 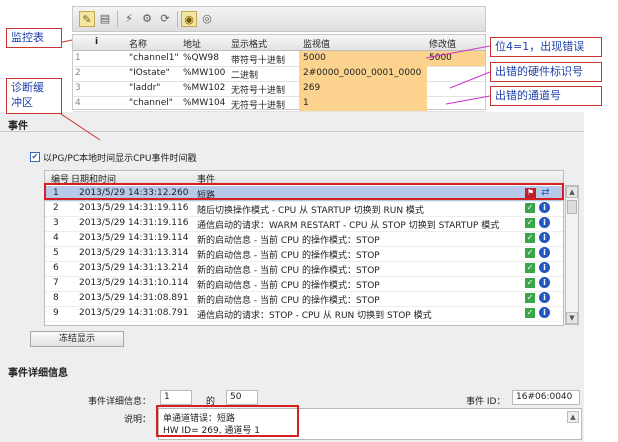 I want to click on diag-callout-line-2: 冲区, so click(x=22, y=102).